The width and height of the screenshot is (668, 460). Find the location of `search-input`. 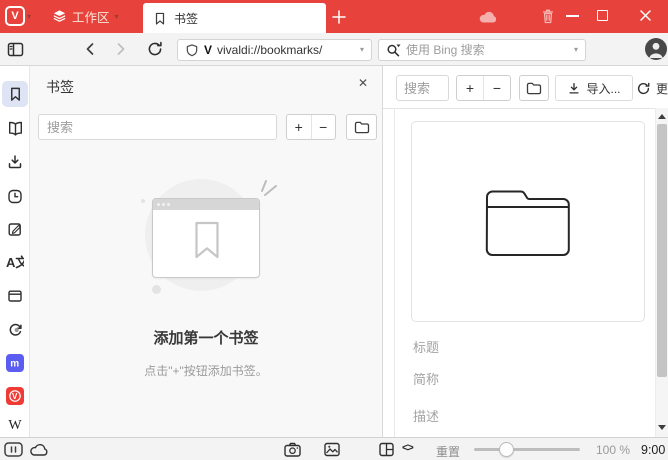

search-input is located at coordinates (487, 50).